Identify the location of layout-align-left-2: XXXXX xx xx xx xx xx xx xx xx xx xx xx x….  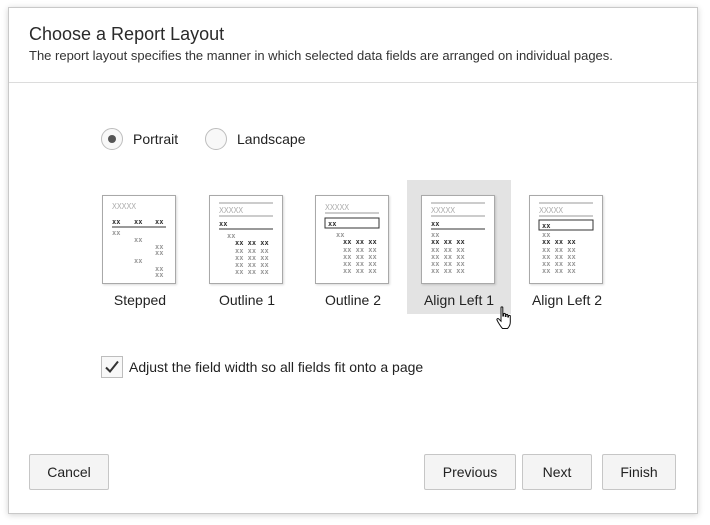
(567, 247).